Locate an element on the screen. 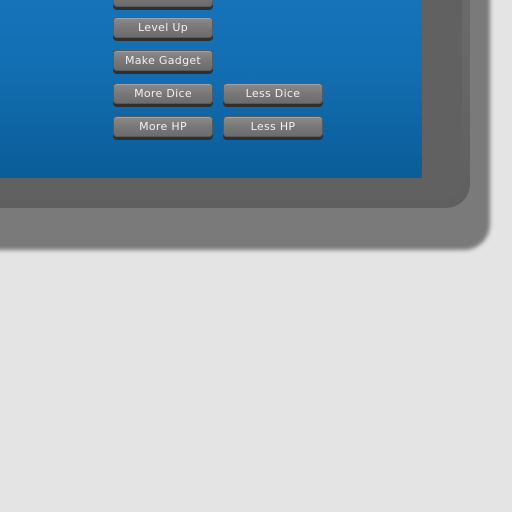  less-dice-button: Less Dice is located at coordinates (273, 93).